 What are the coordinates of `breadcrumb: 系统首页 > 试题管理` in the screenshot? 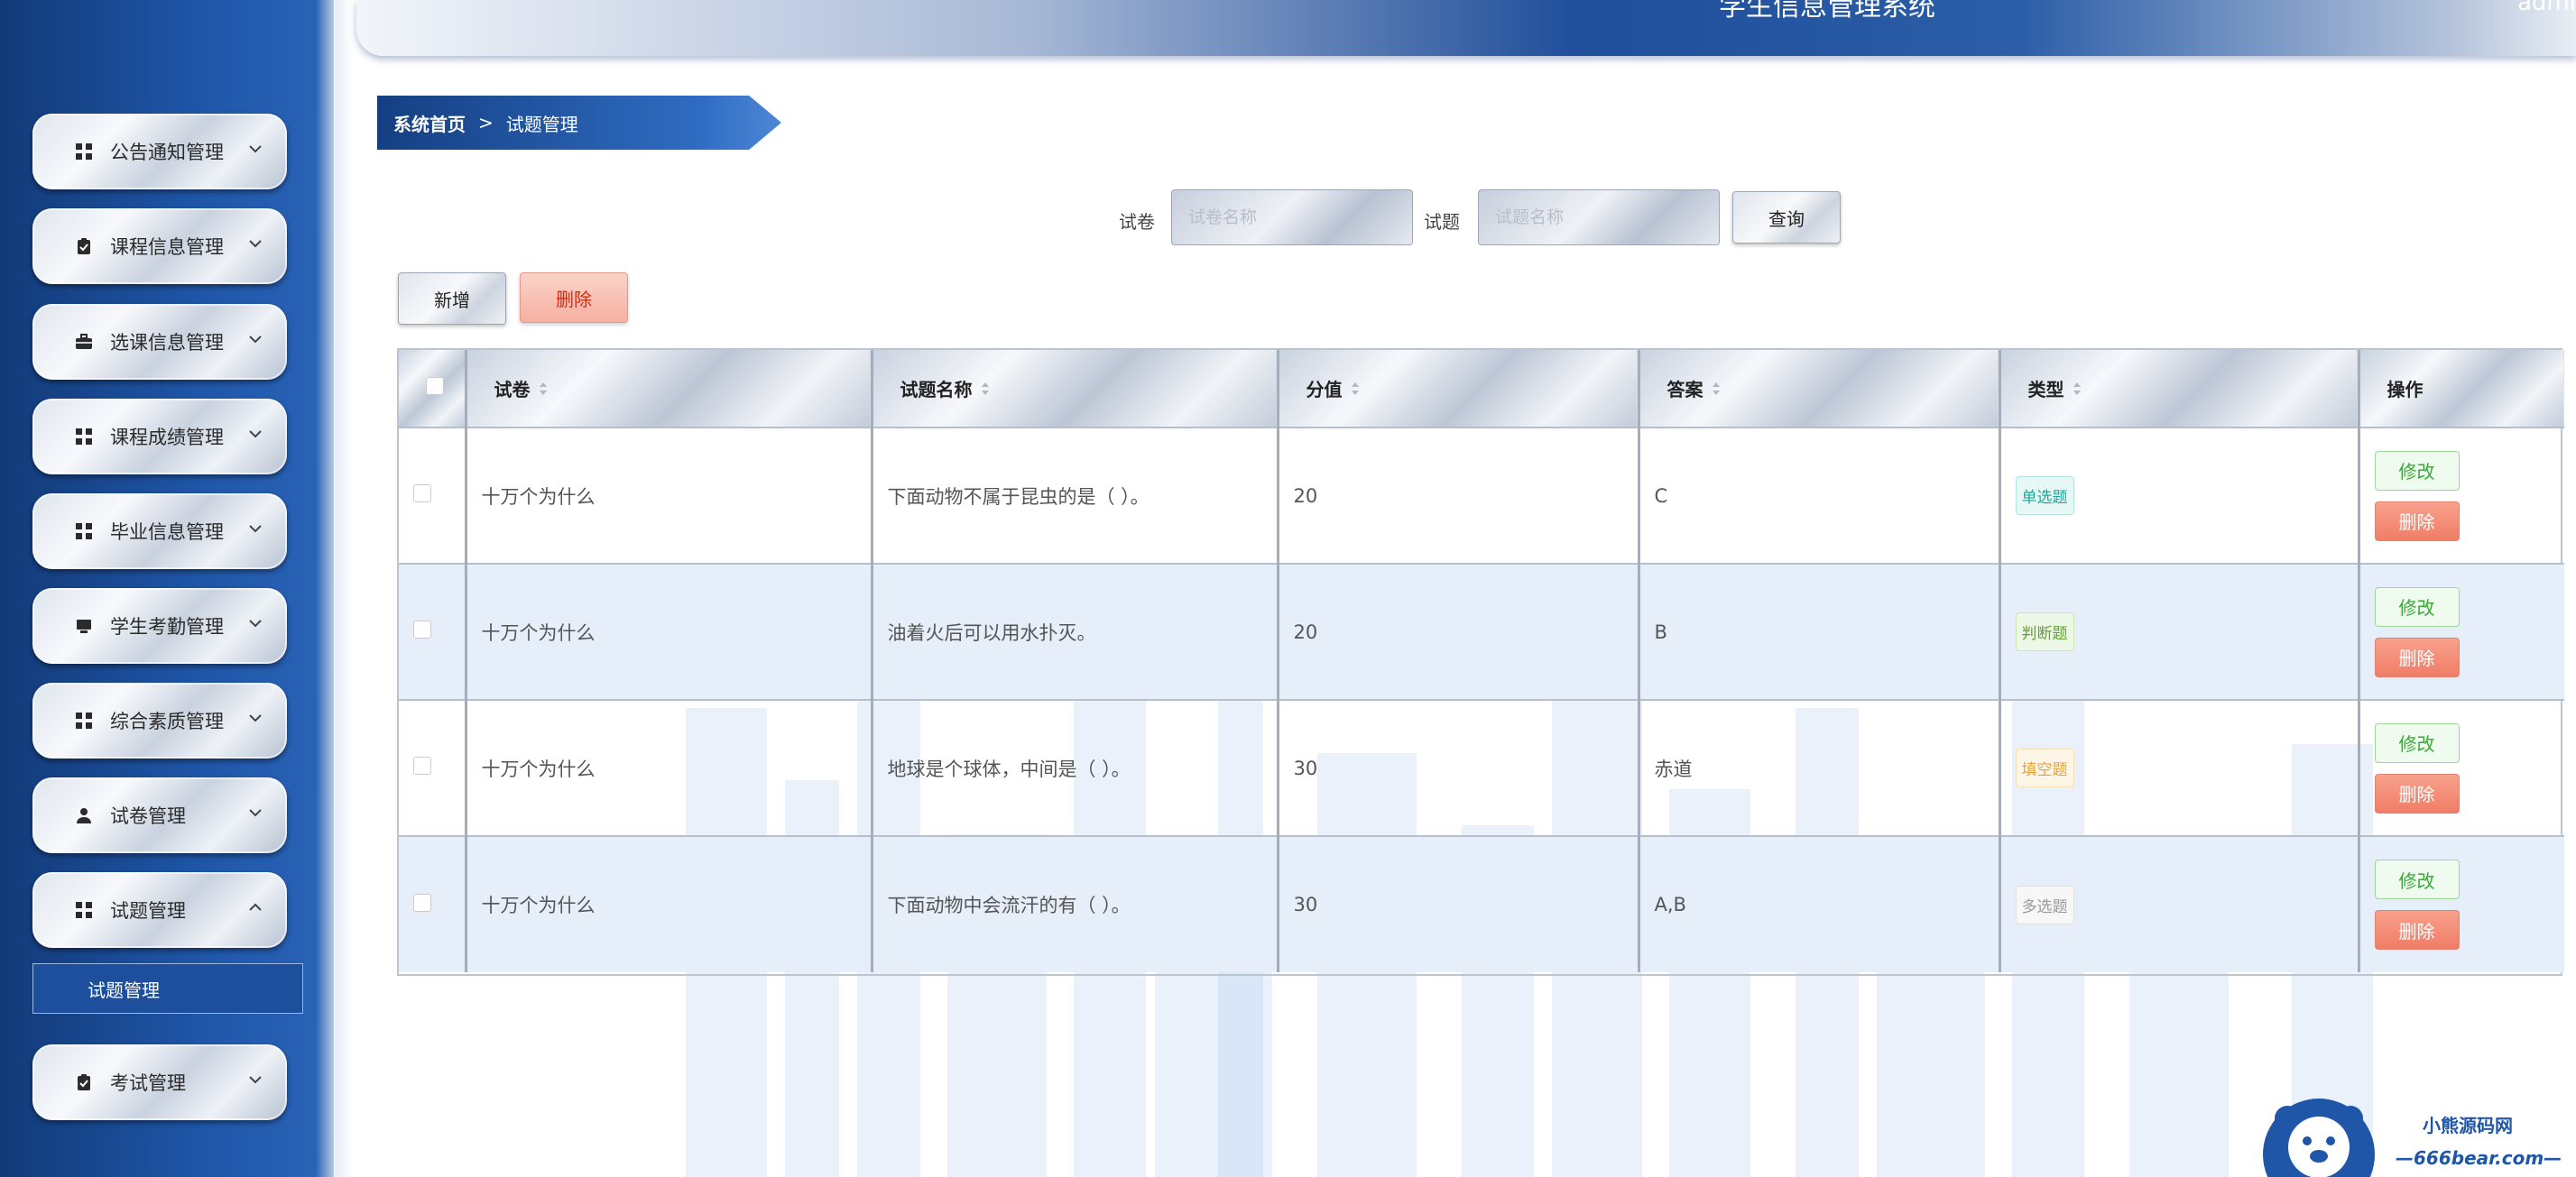 It's located at (579, 123).